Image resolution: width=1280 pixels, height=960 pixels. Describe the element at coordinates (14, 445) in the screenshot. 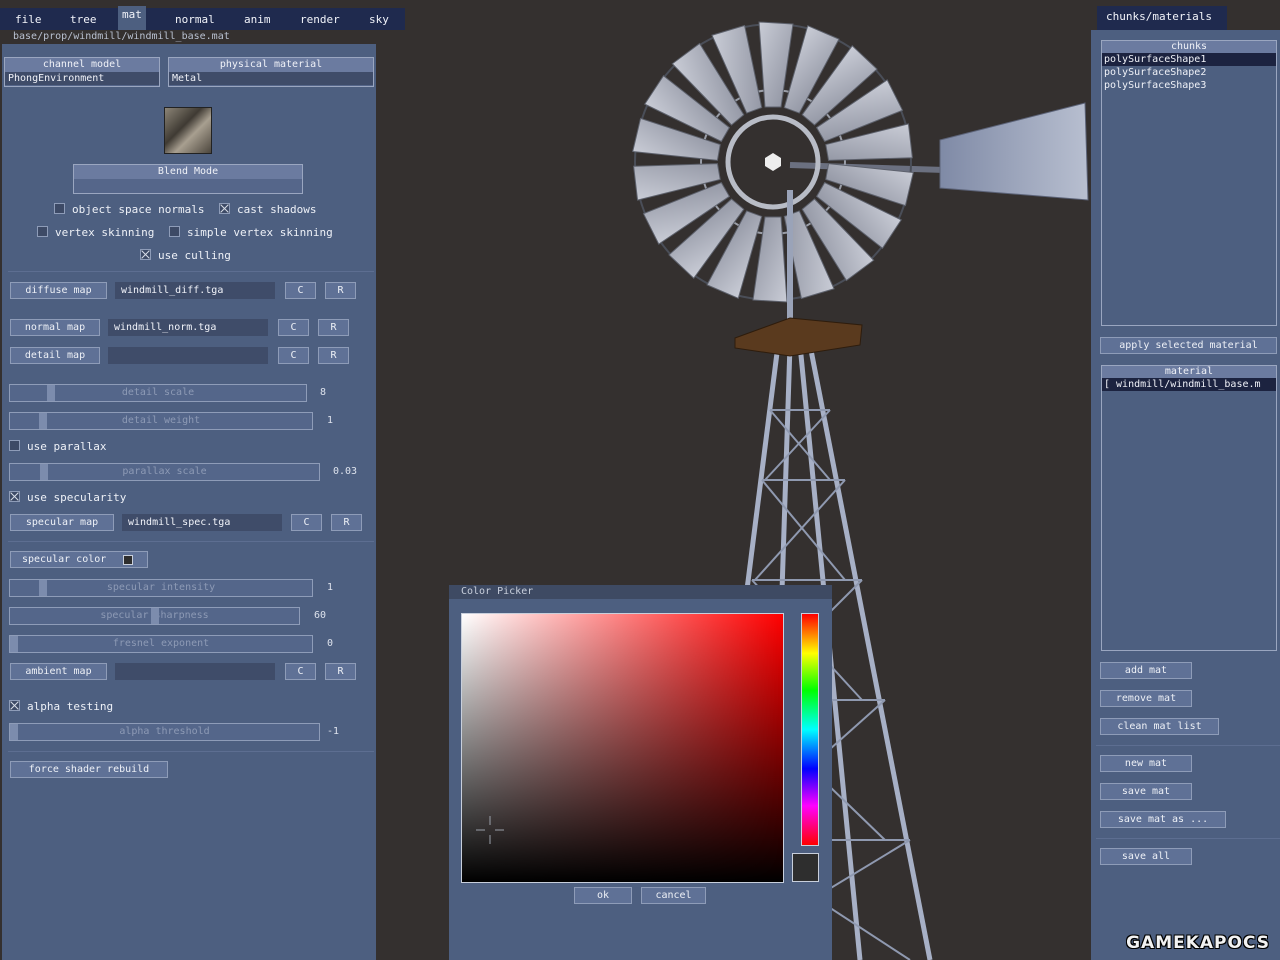

I see `use-parallax-checkbox` at that location.